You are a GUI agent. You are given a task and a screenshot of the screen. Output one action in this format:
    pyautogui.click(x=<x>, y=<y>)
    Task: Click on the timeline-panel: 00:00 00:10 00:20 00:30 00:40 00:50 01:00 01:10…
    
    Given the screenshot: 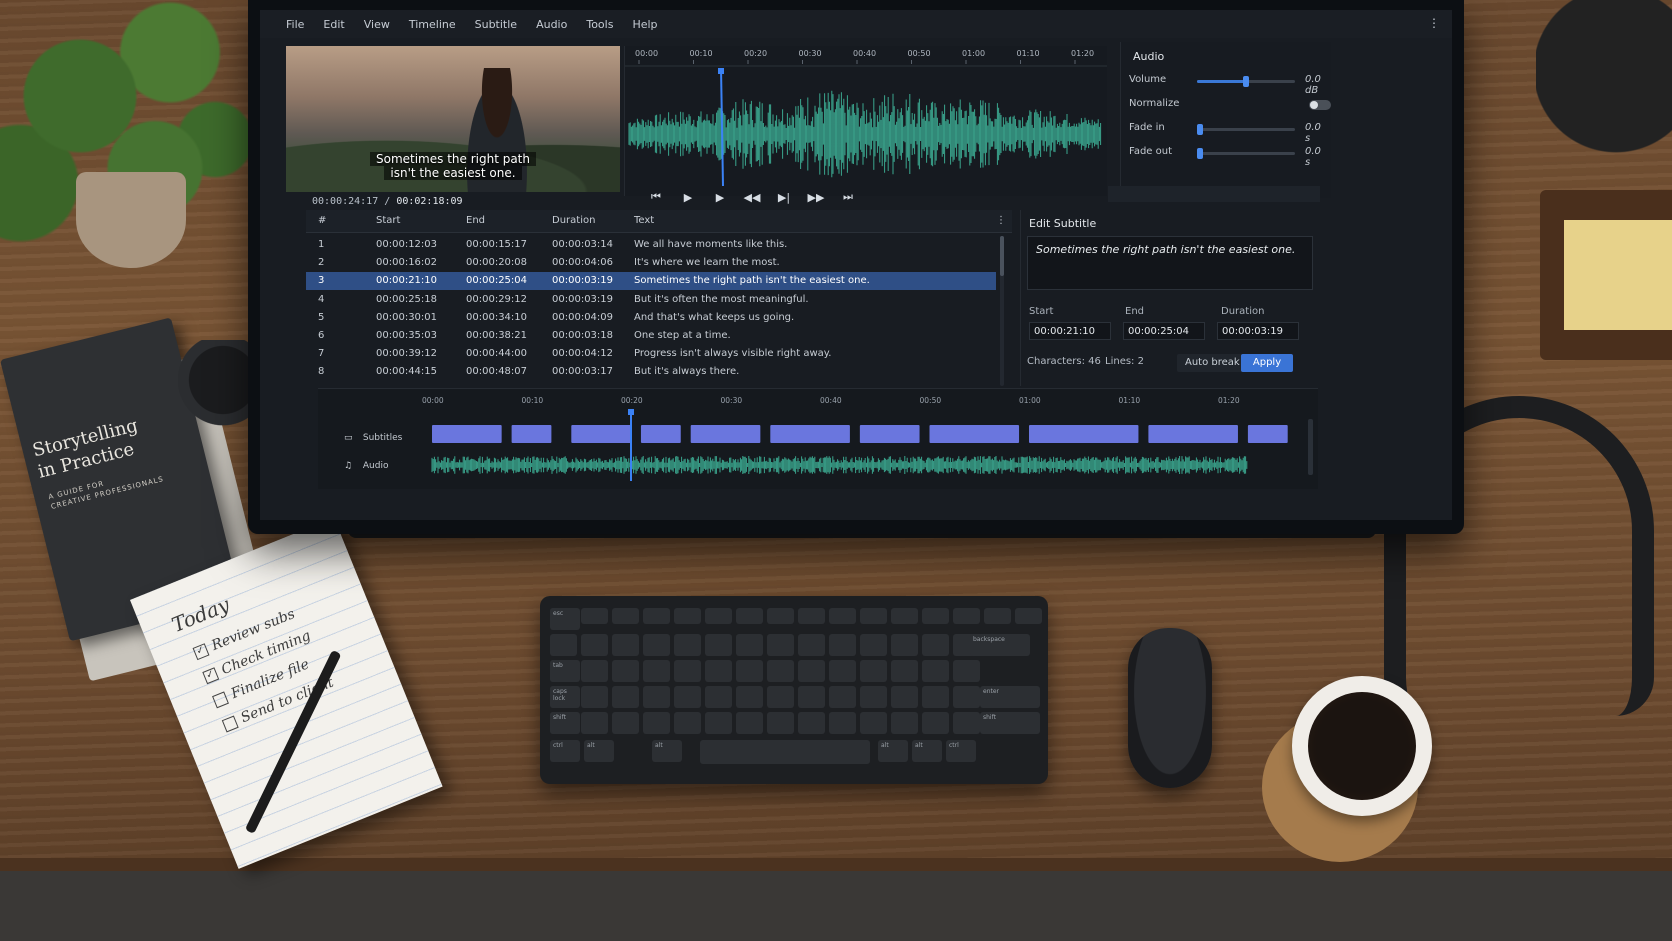 What is the action you would take?
    pyautogui.click(x=818, y=438)
    